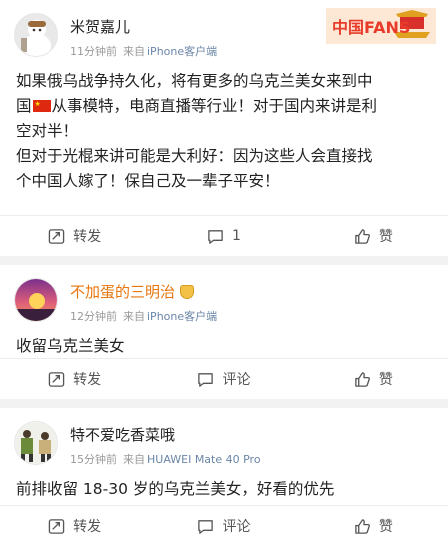 The width and height of the screenshot is (448, 546). I want to click on post-content: 前排收留 18-30 岁的乌克兰美女，好看的优先, so click(175, 489).